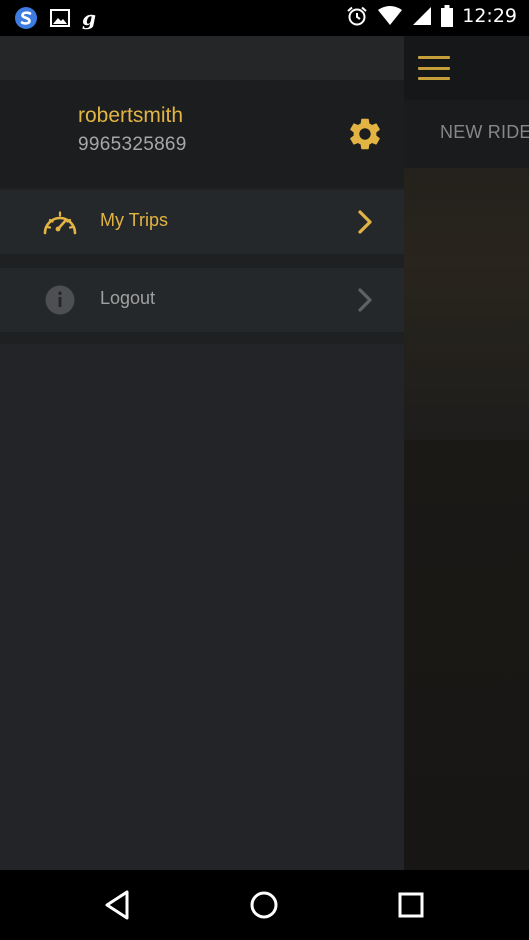  Describe the element at coordinates (422, 16) in the screenshot. I see `signal-icon` at that location.